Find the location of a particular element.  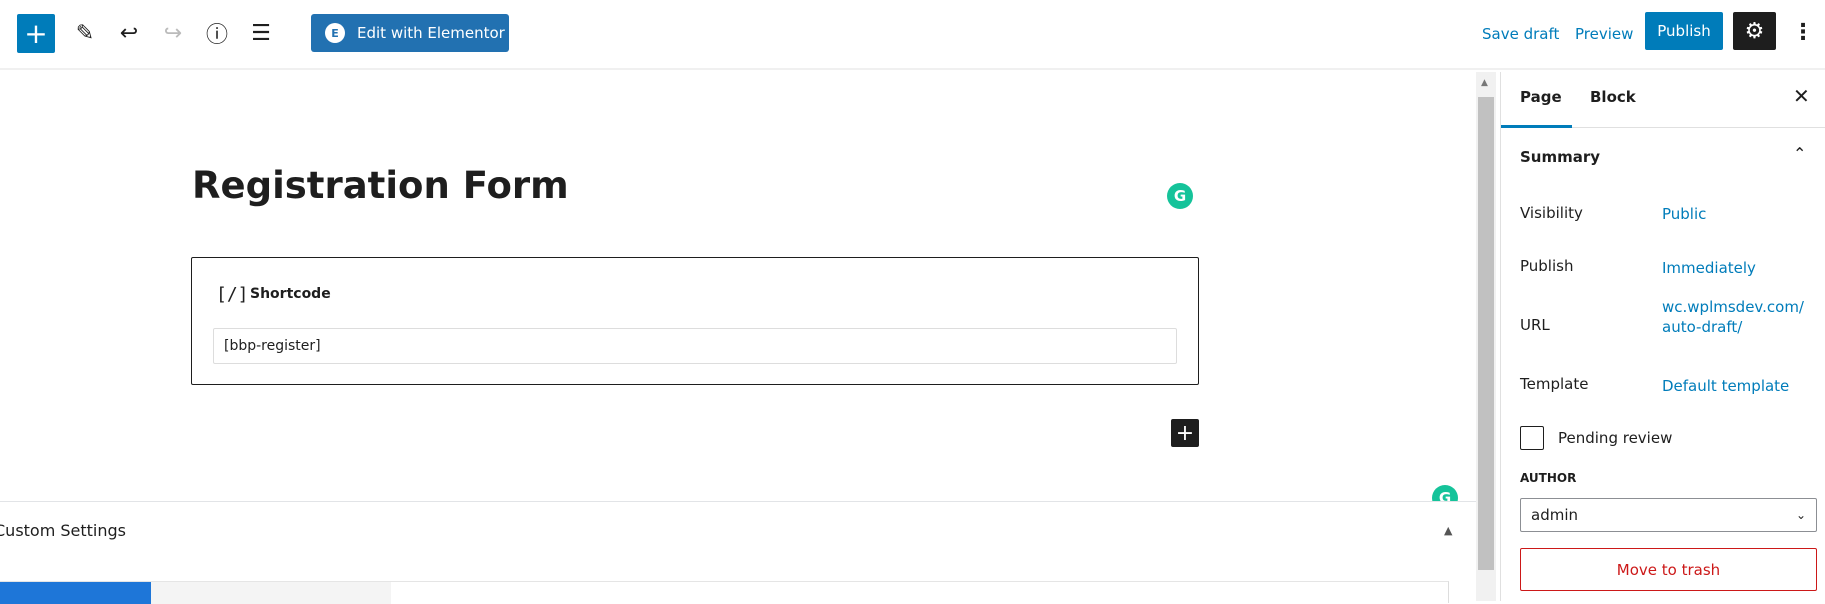

custom-settings-panel: Custom Settings ▲ is located at coordinates (738, 552).